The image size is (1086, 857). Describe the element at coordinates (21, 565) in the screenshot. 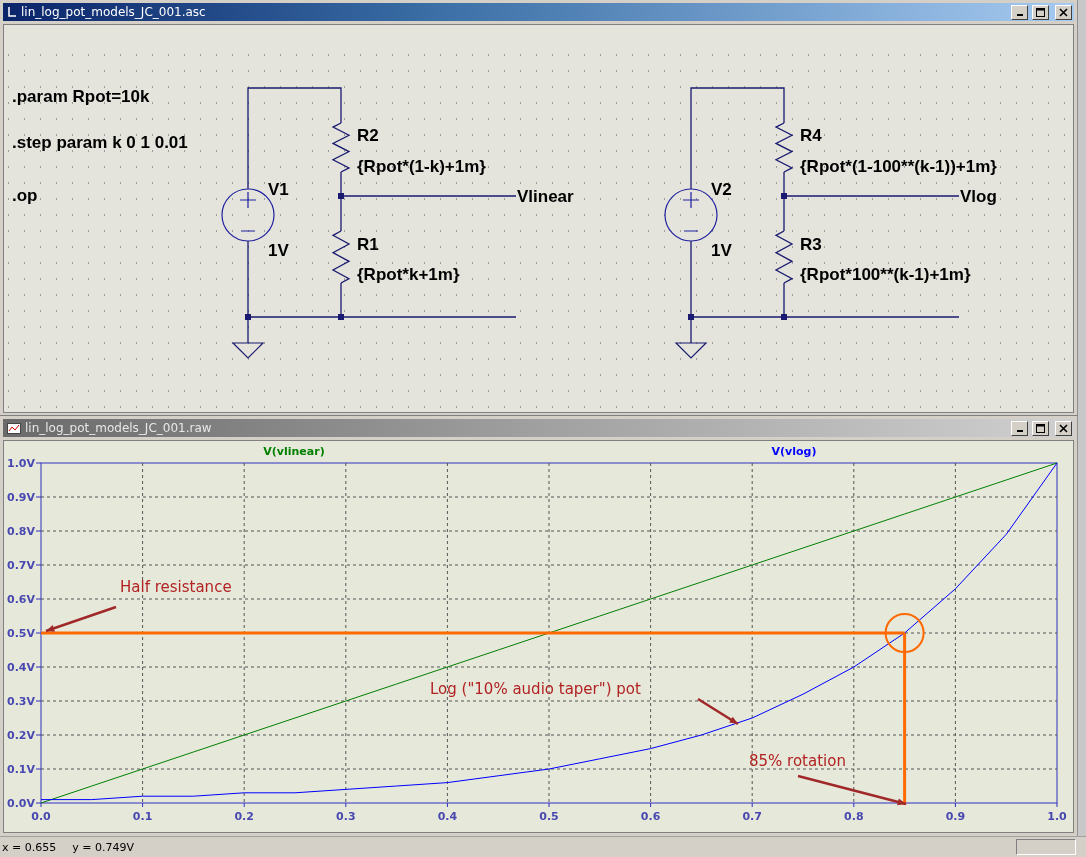

I see `y-tick-label: 0.7V` at that location.